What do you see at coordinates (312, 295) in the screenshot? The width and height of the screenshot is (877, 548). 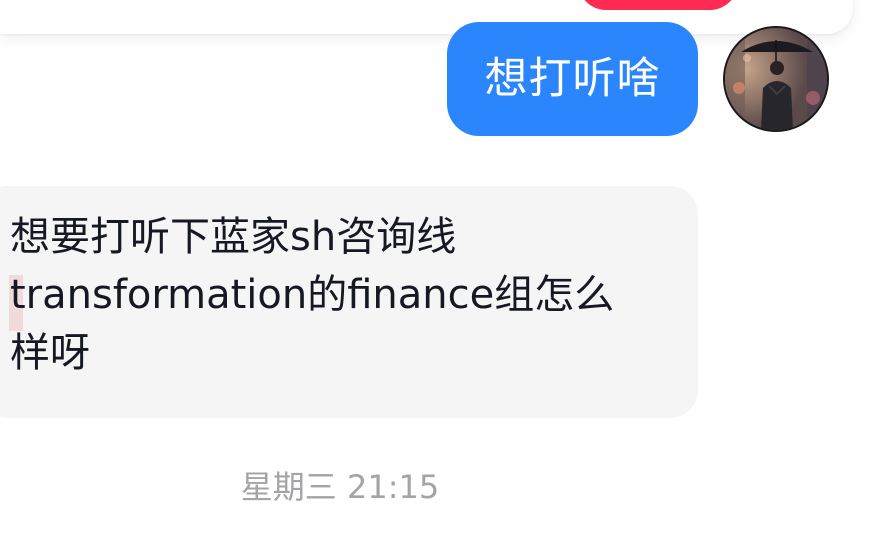 I see `incoming-message-line: transformation的finance组怎么` at bounding box center [312, 295].